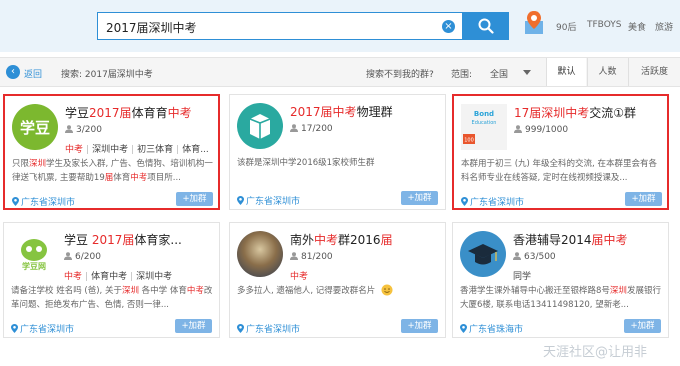 This screenshot has height=366, width=680. I want to click on watermark: 天涯社区@让用非, so click(595, 352).